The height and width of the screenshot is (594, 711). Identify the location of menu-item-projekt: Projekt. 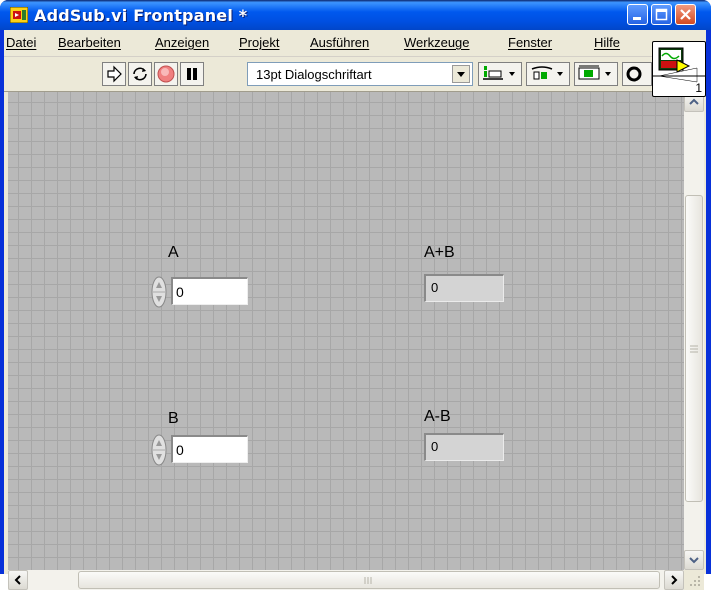
(259, 42).